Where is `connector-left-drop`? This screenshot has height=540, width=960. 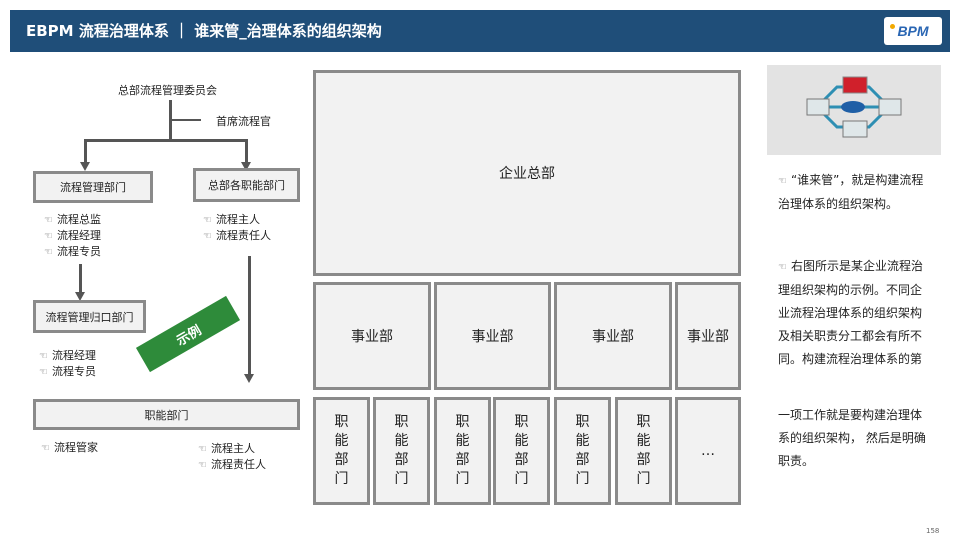
connector-left-drop is located at coordinates (85, 151).